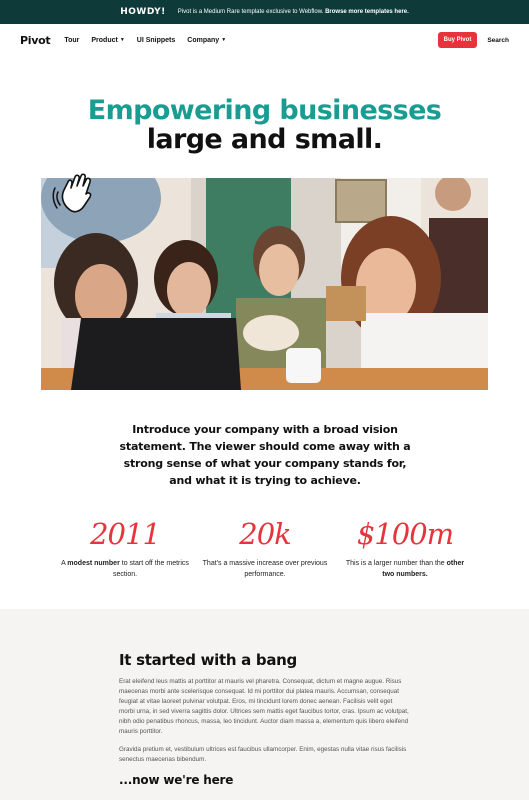  I want to click on metric-value: 2011, so click(125, 534).